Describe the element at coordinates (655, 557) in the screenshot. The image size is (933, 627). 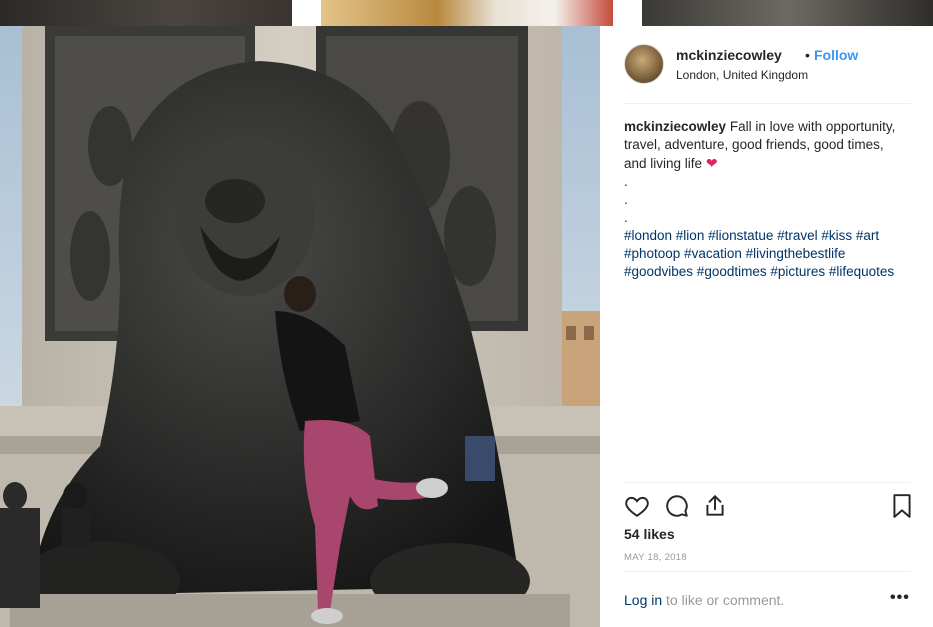
I see `post-date: MAY 18, 2018` at that location.